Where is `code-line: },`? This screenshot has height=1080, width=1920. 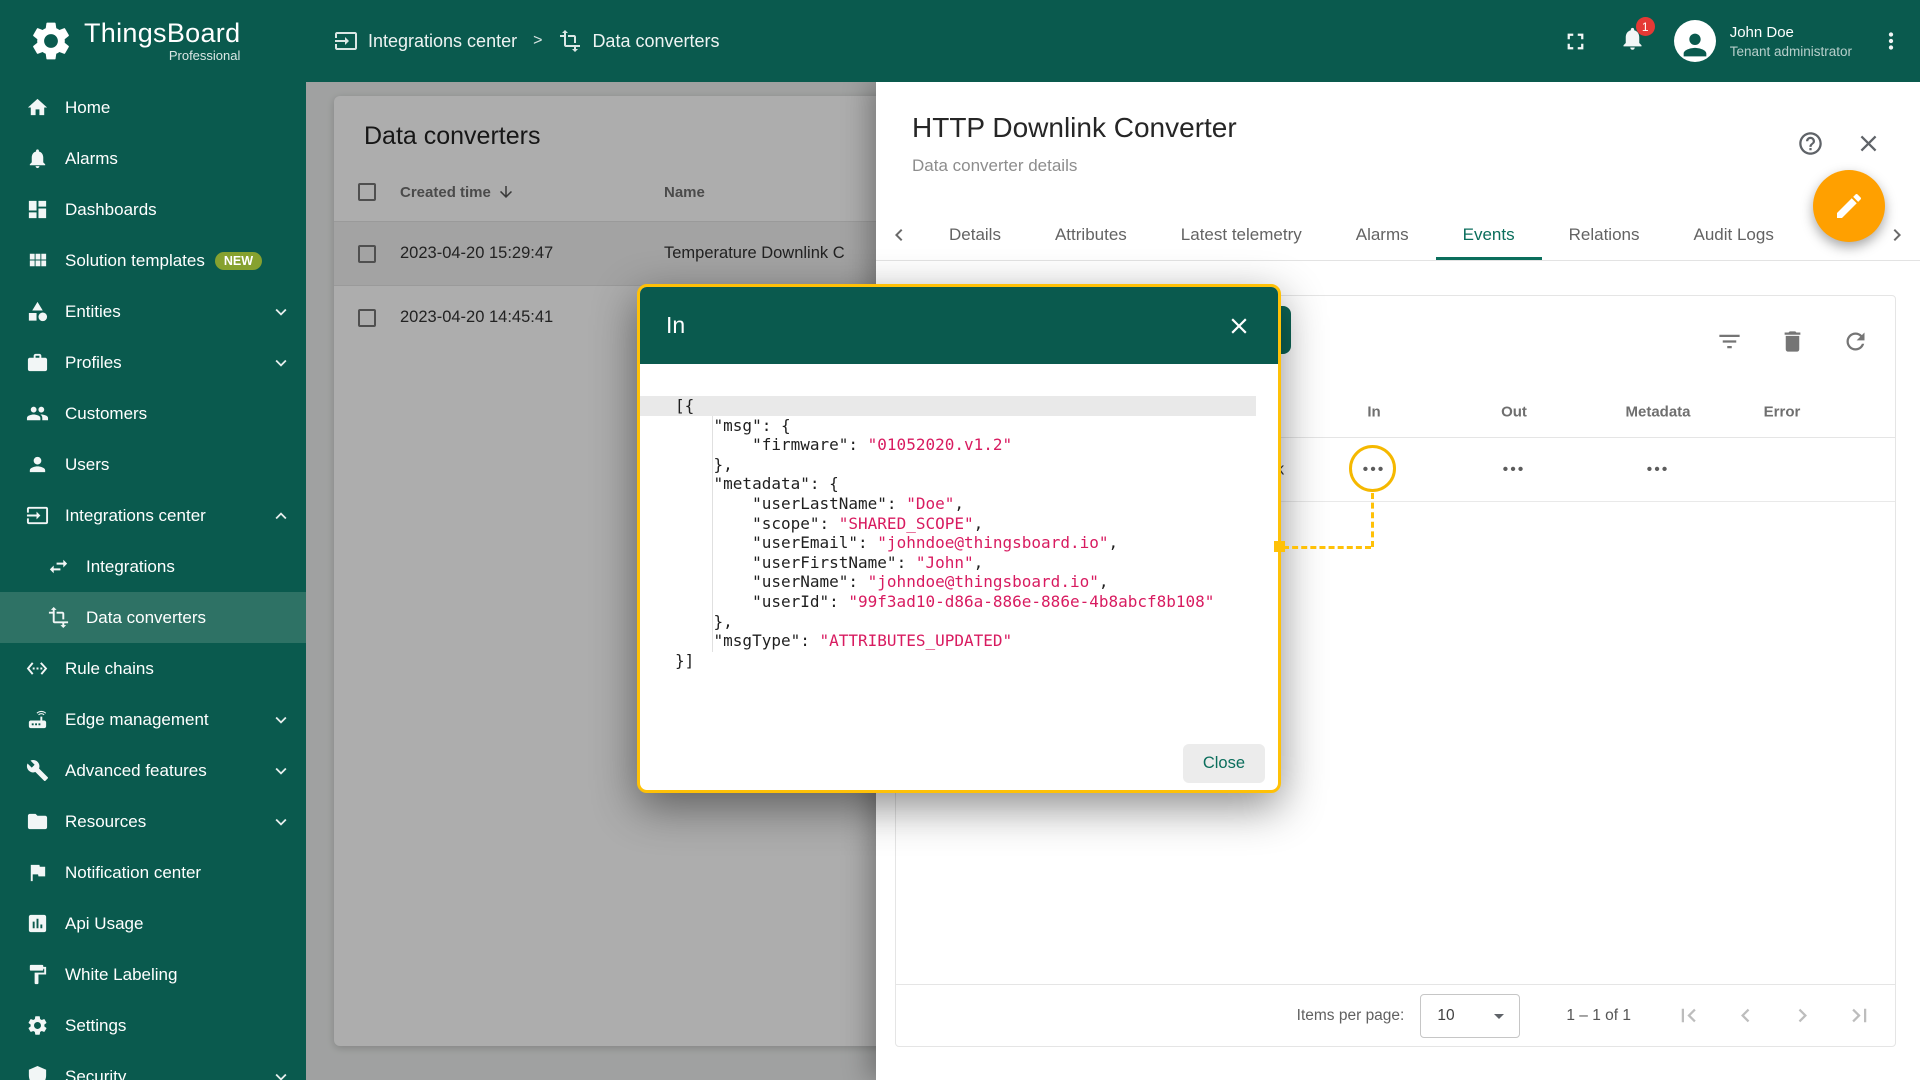 code-line: }, is located at coordinates (704, 621).